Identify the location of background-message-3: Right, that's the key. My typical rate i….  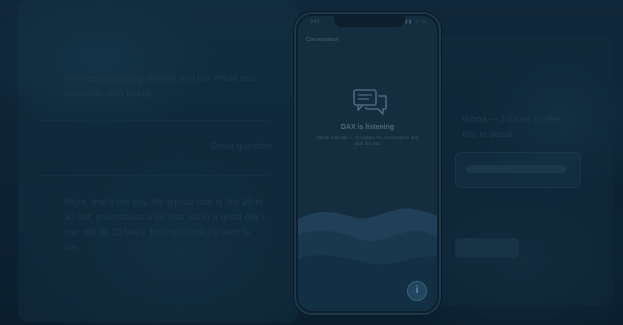
(164, 225).